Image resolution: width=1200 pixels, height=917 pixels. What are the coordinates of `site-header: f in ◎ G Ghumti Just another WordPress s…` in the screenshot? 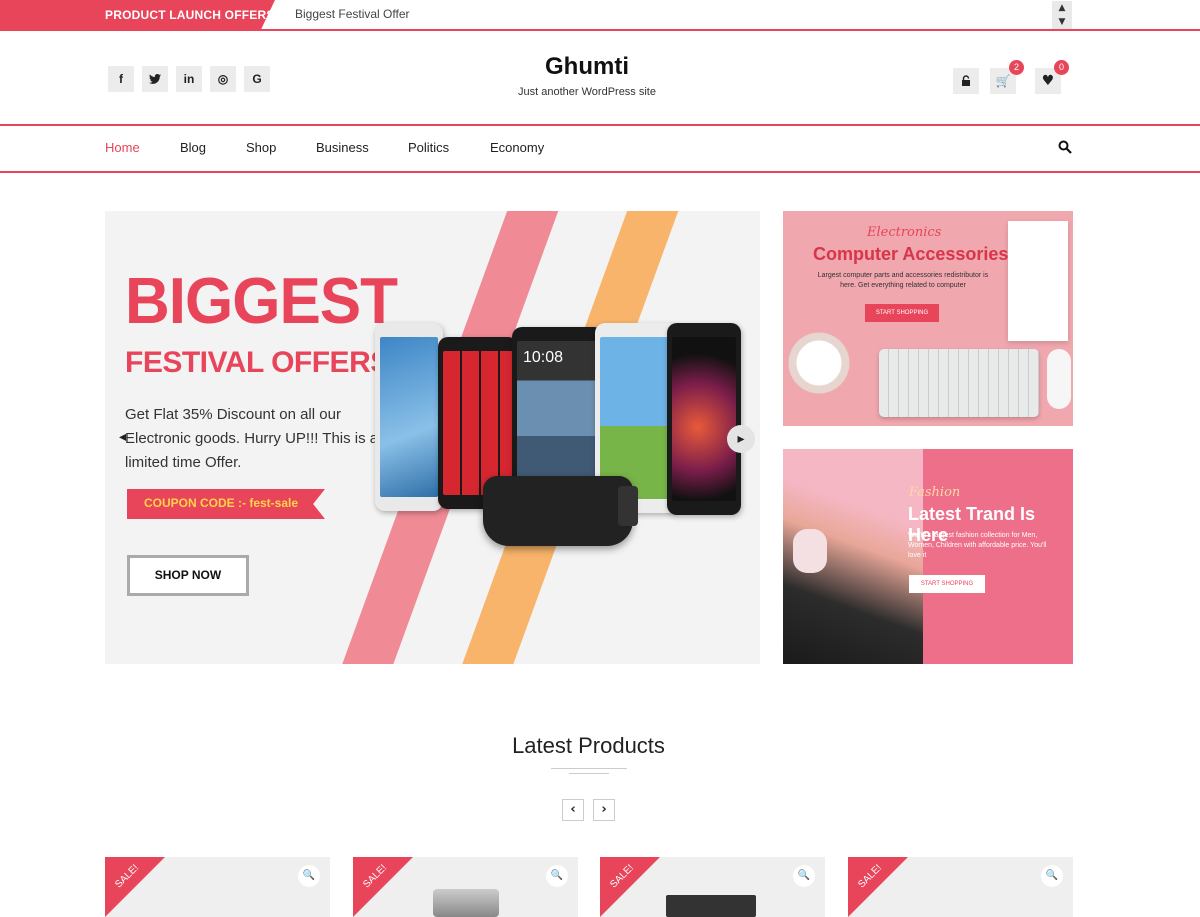 It's located at (600, 78).